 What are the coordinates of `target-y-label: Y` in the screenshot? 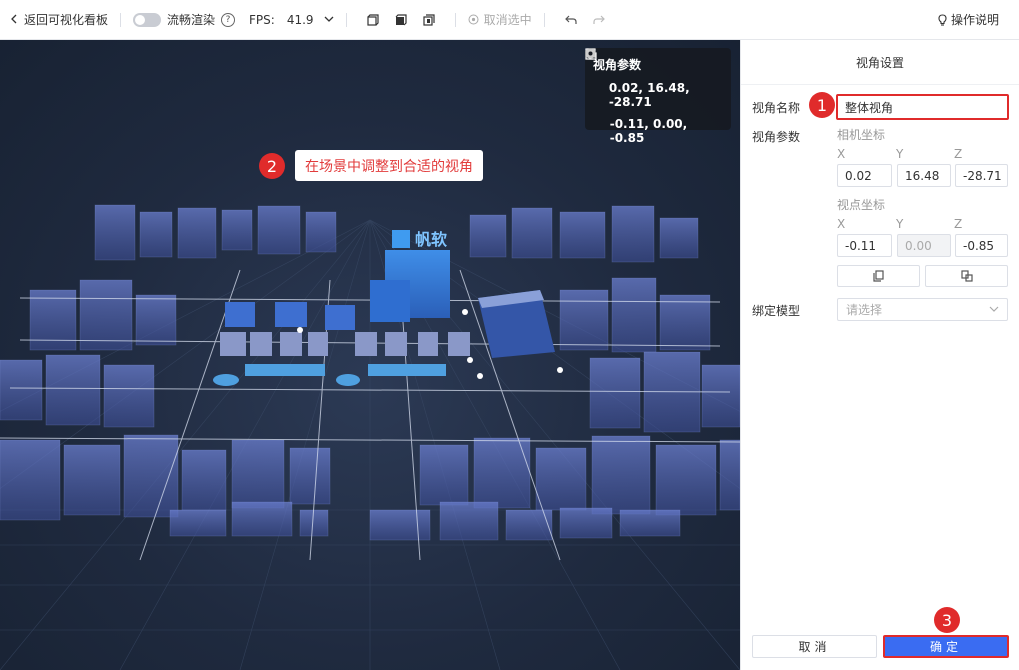 It's located at (900, 224).